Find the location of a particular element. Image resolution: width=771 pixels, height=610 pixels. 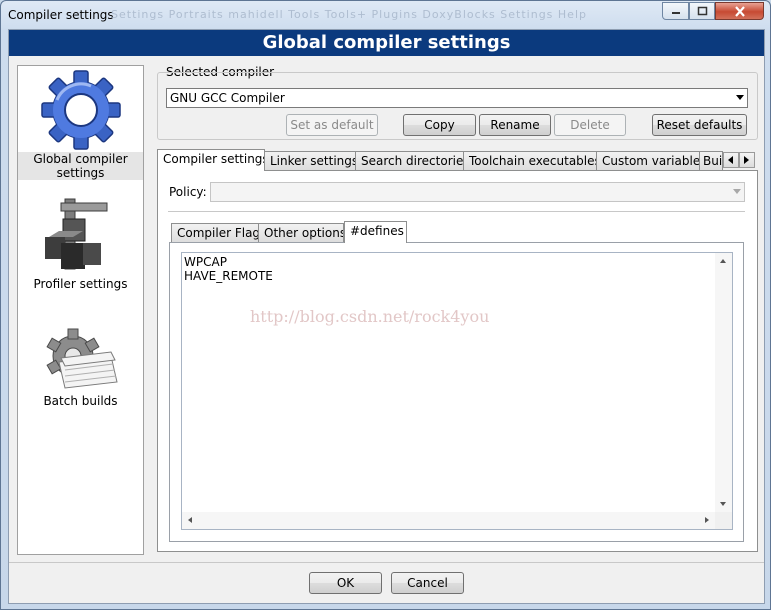

tab-linker-settings: Linker settings is located at coordinates (310, 161).